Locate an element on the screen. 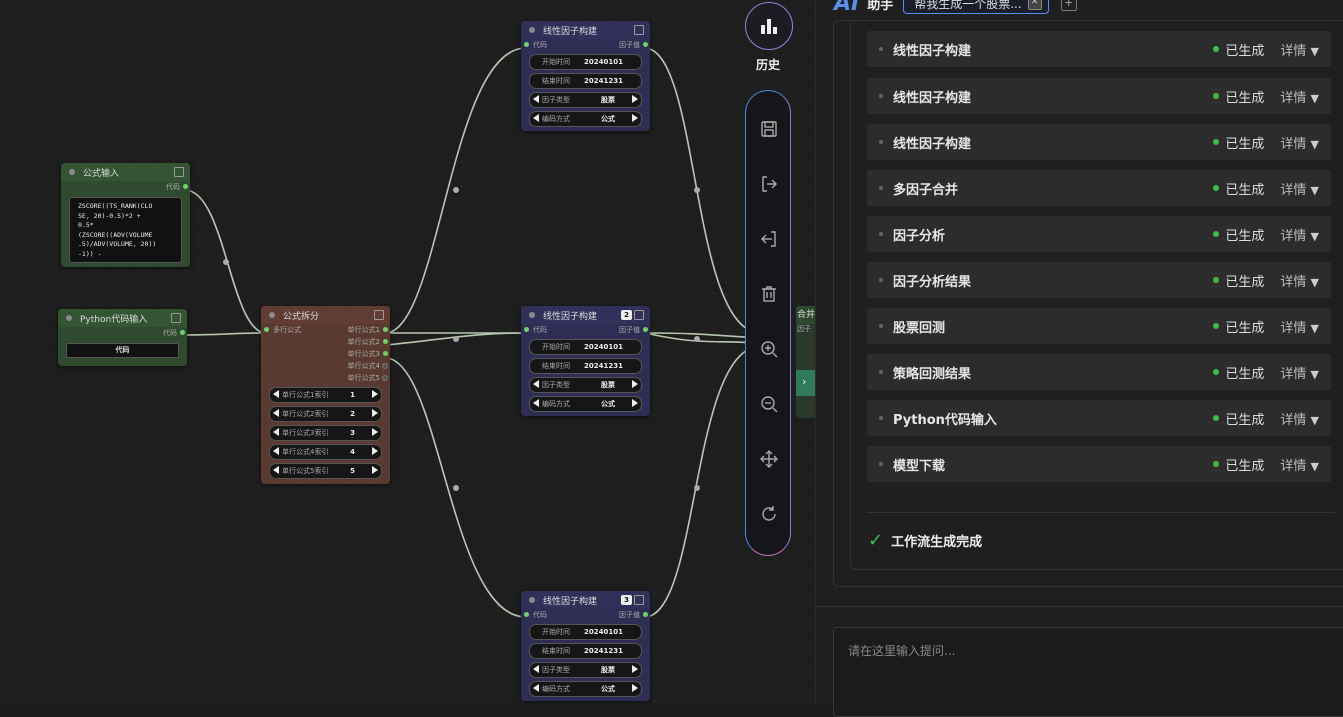 The height and width of the screenshot is (717, 1343). expand-button: › is located at coordinates (805, 383).